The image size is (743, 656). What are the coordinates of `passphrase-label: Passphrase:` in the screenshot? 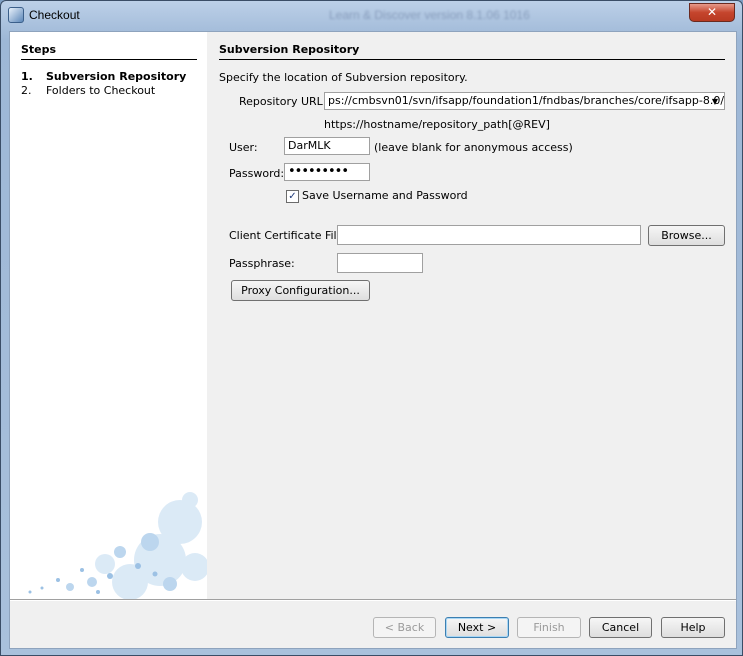 It's located at (262, 263).